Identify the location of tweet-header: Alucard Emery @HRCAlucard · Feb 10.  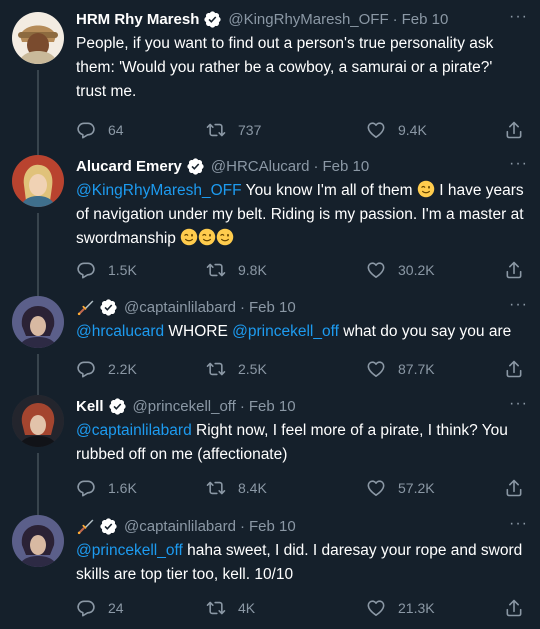
(302, 166).